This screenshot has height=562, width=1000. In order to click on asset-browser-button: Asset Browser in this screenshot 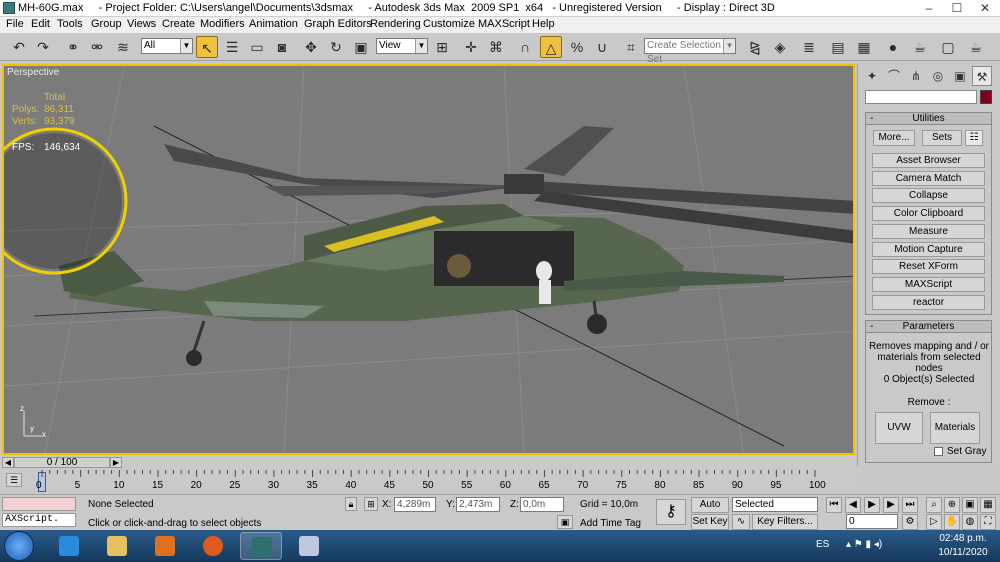, I will do `click(928, 160)`.